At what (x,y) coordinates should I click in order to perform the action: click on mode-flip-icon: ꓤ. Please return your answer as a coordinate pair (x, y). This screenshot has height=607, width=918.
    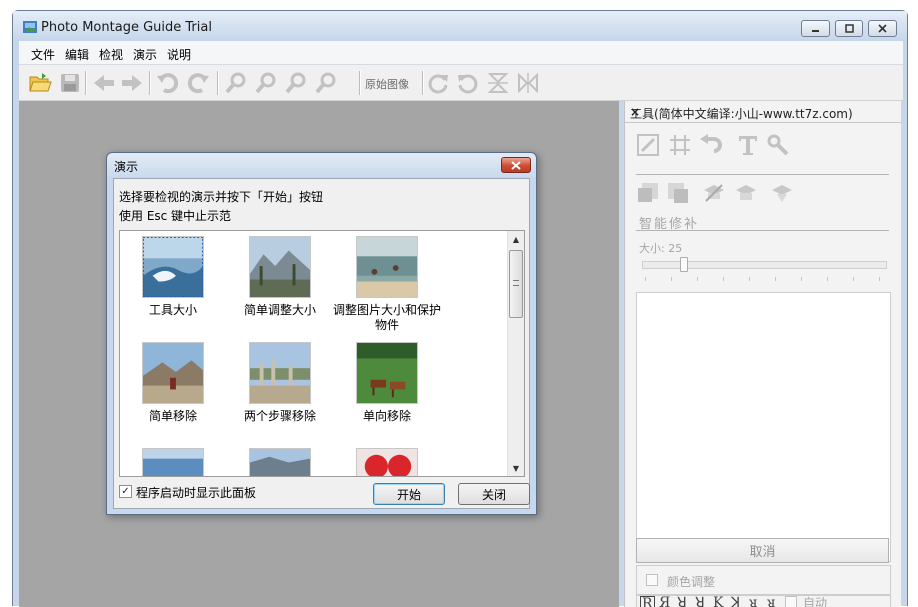
    Looking at the image, I should click on (700, 601).